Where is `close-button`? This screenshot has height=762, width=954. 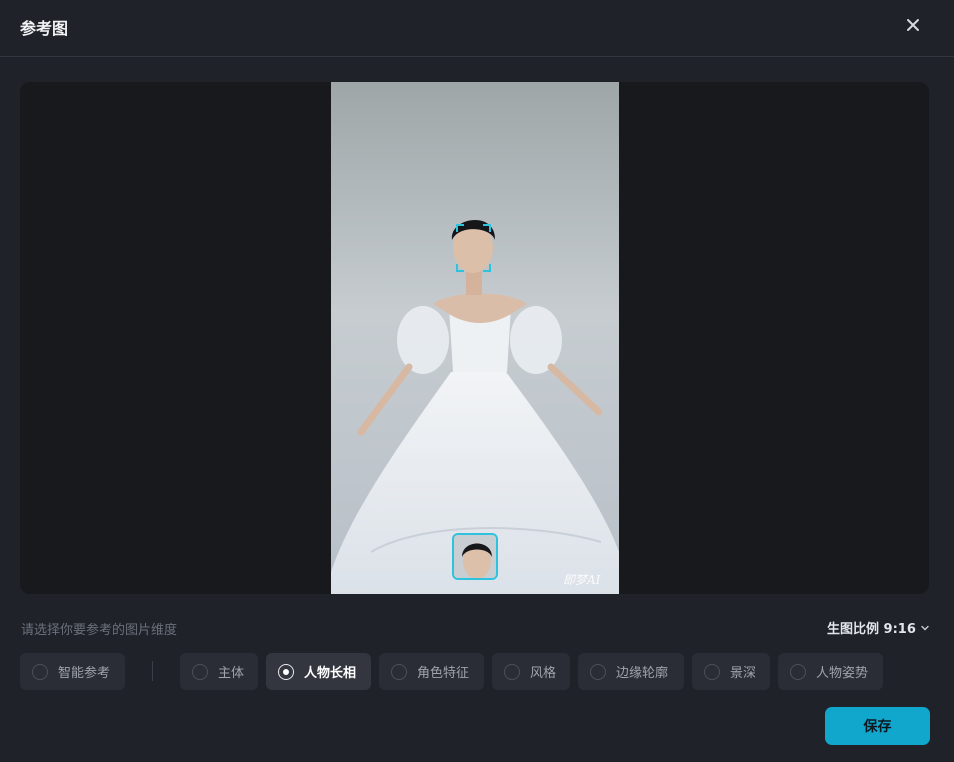
close-button is located at coordinates (913, 25).